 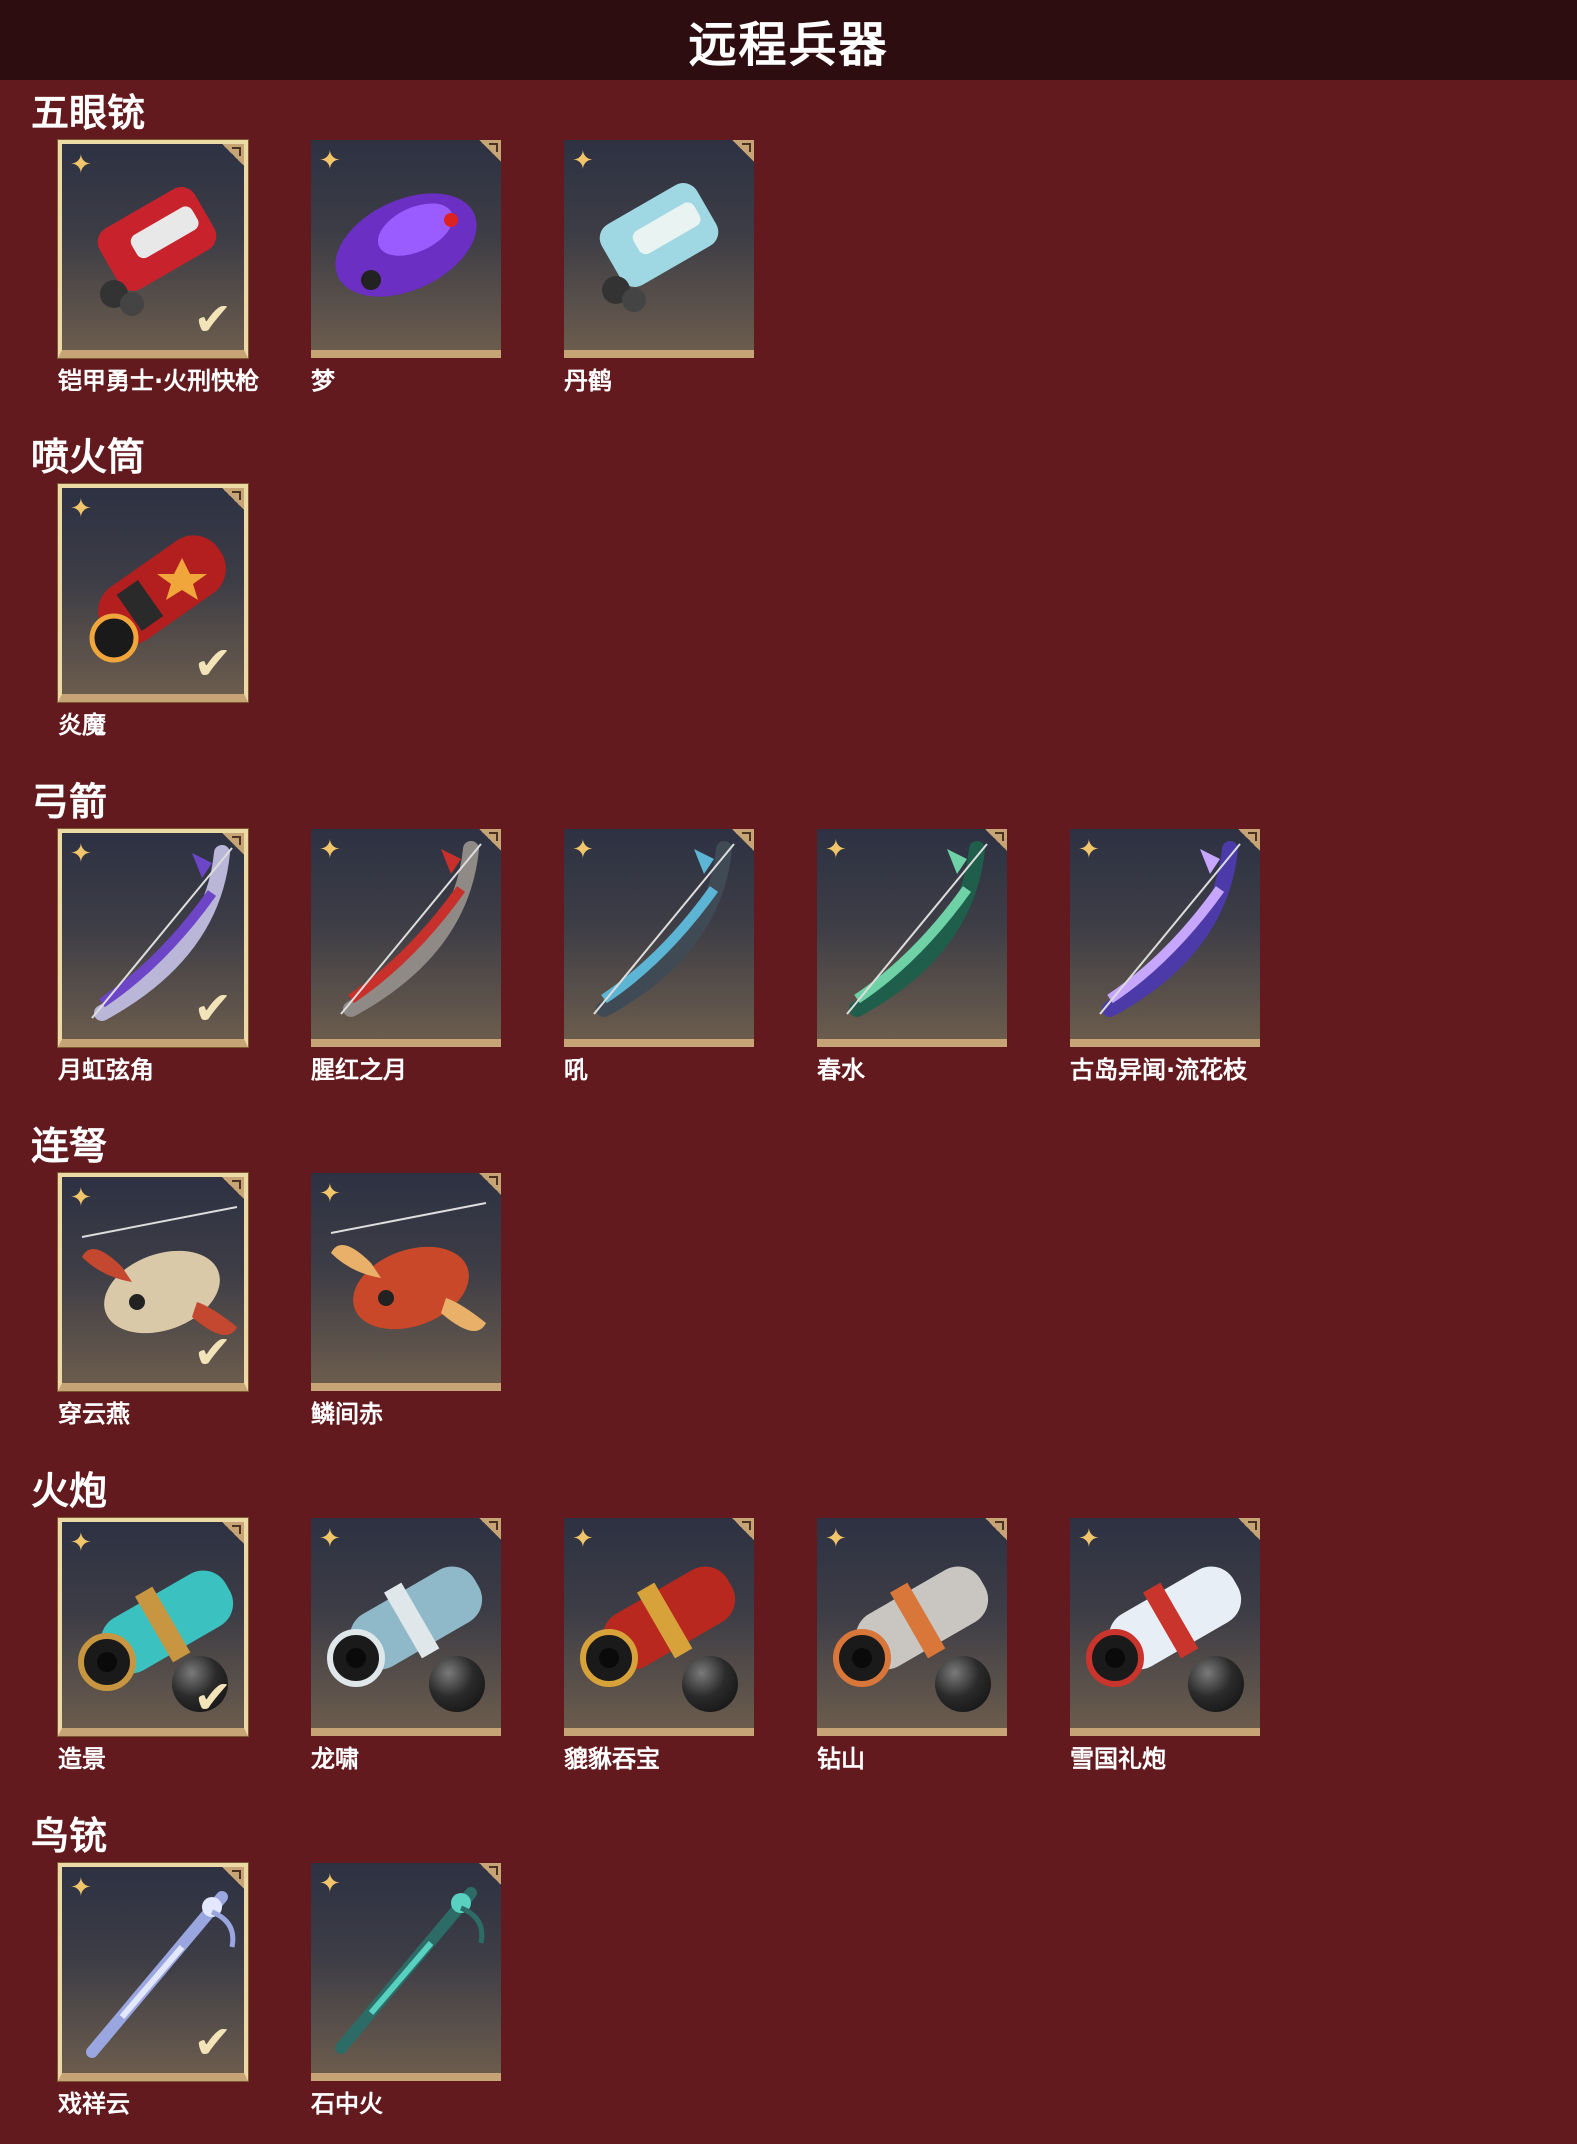 I want to click on section-title: 火炮, so click(x=69, y=1491).